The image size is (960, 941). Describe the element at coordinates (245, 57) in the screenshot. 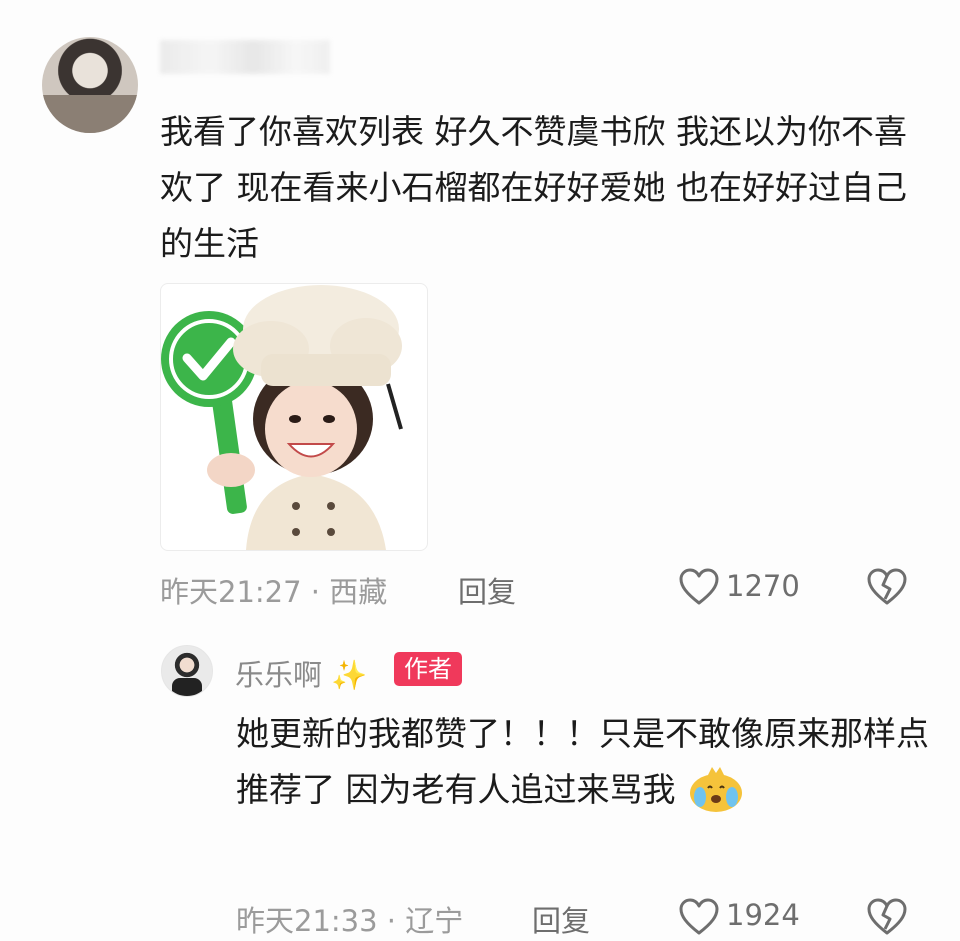

I see `commenter-username-blurred` at that location.